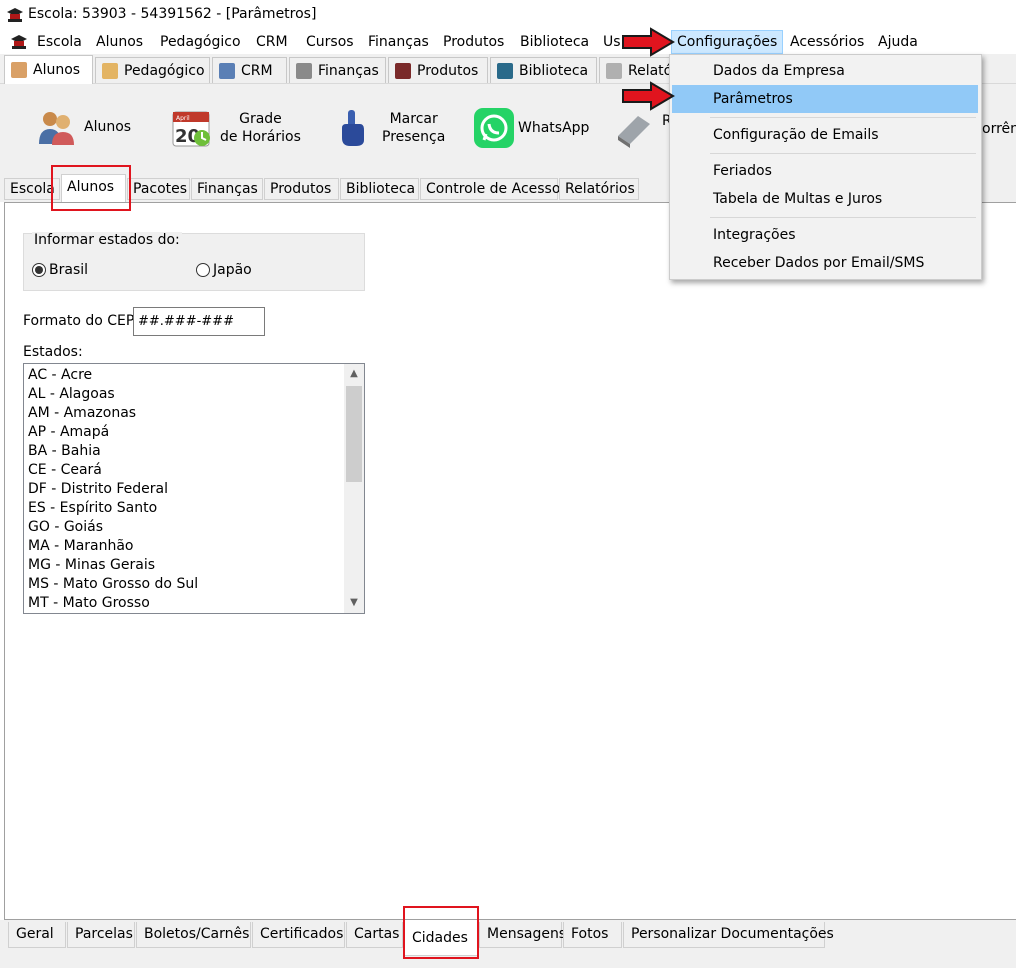  I want to click on book-icon, so click(110, 70).